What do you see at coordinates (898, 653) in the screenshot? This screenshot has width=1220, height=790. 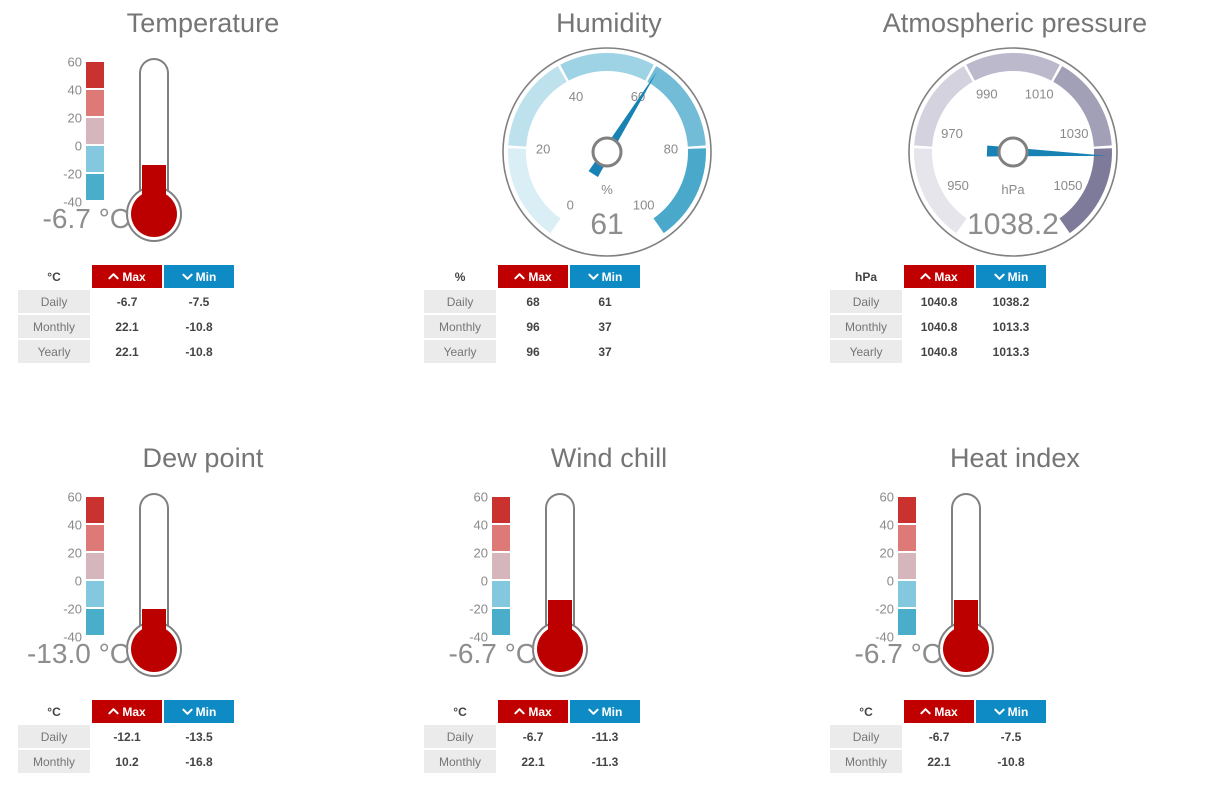 I see `thermometer-value-label: -6.7 °C` at bounding box center [898, 653].